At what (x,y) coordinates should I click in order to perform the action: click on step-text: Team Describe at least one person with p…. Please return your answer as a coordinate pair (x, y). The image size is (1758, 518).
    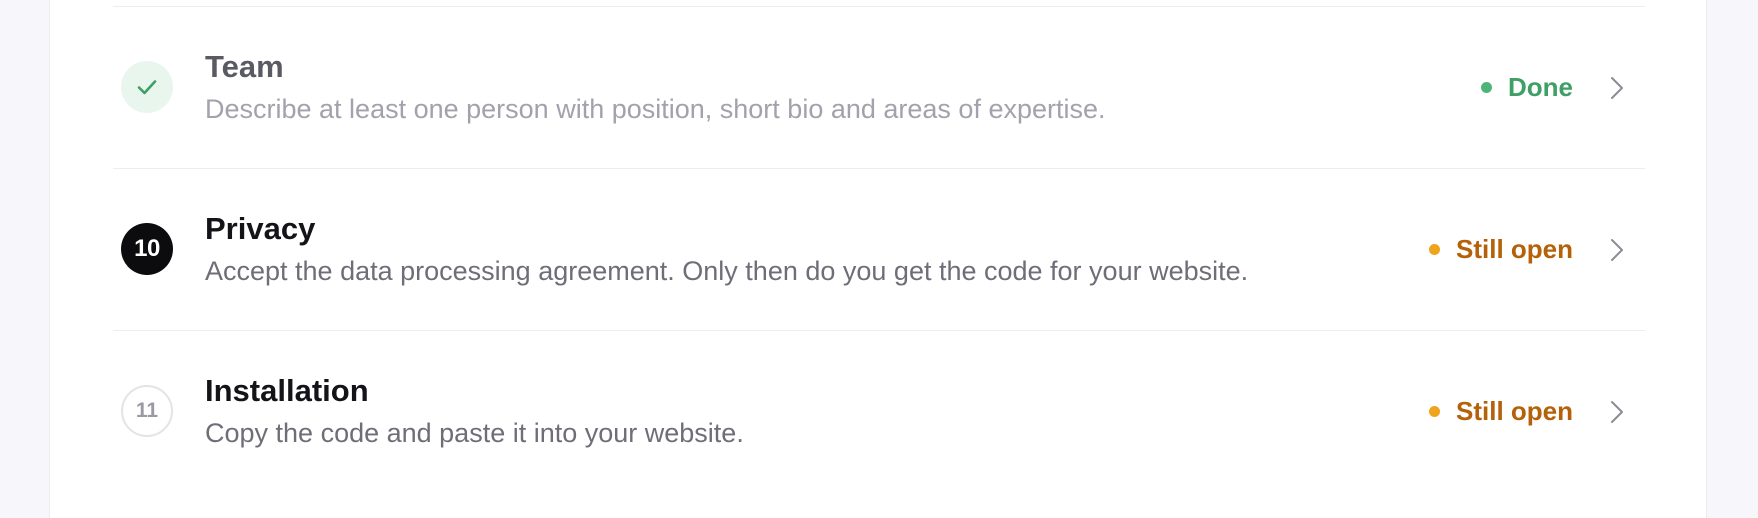
    Looking at the image, I should click on (655, 87).